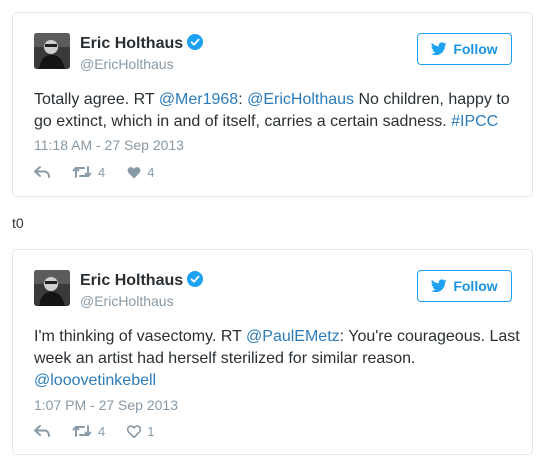 This screenshot has width=549, height=463. What do you see at coordinates (95, 380) in the screenshot?
I see `mention-link: @looovetinkebell` at bounding box center [95, 380].